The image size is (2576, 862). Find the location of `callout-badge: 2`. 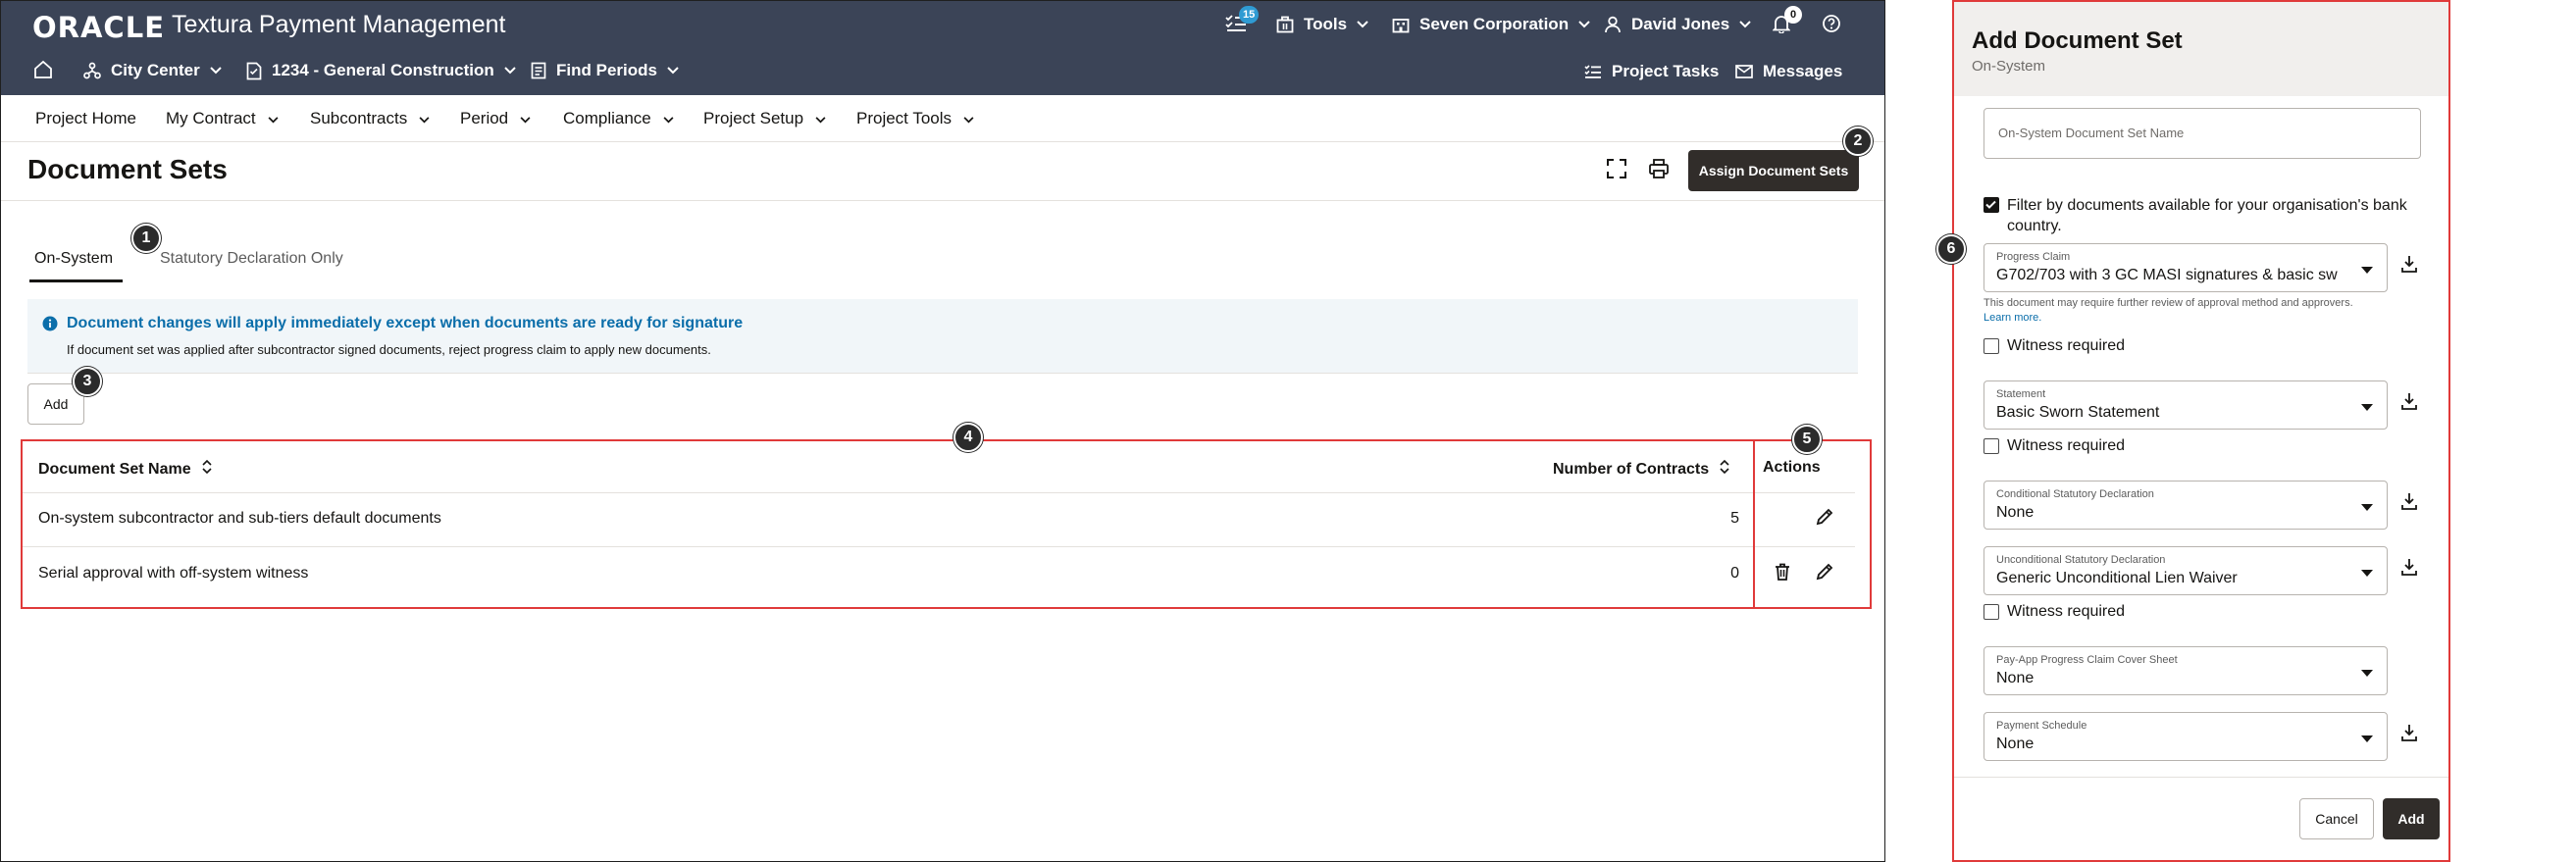

callout-badge: 2 is located at coordinates (1858, 141).